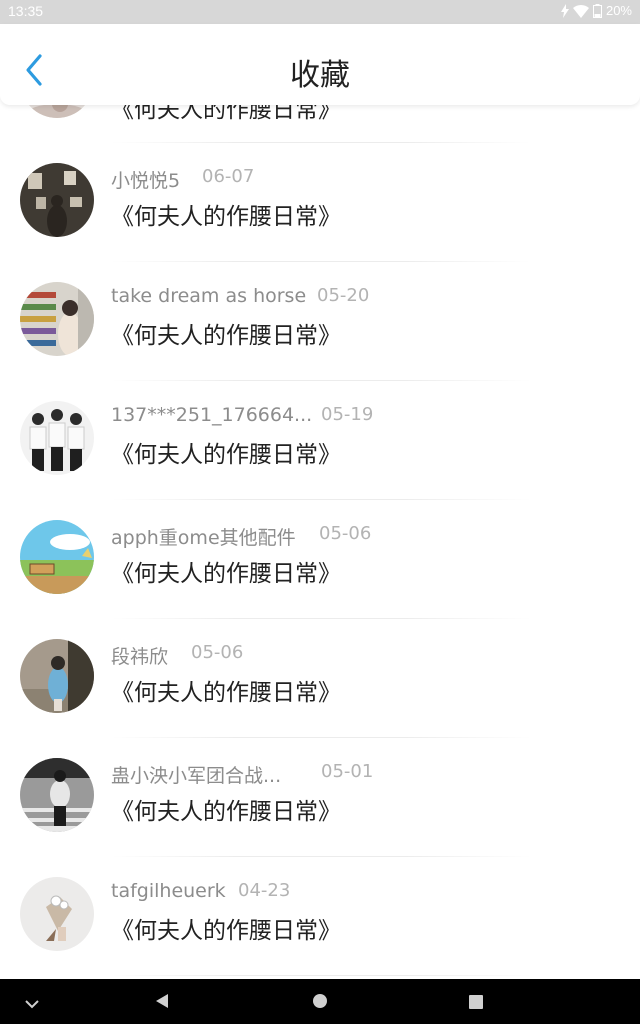  Describe the element at coordinates (26, 11) in the screenshot. I see `status-time: 13:35` at that location.